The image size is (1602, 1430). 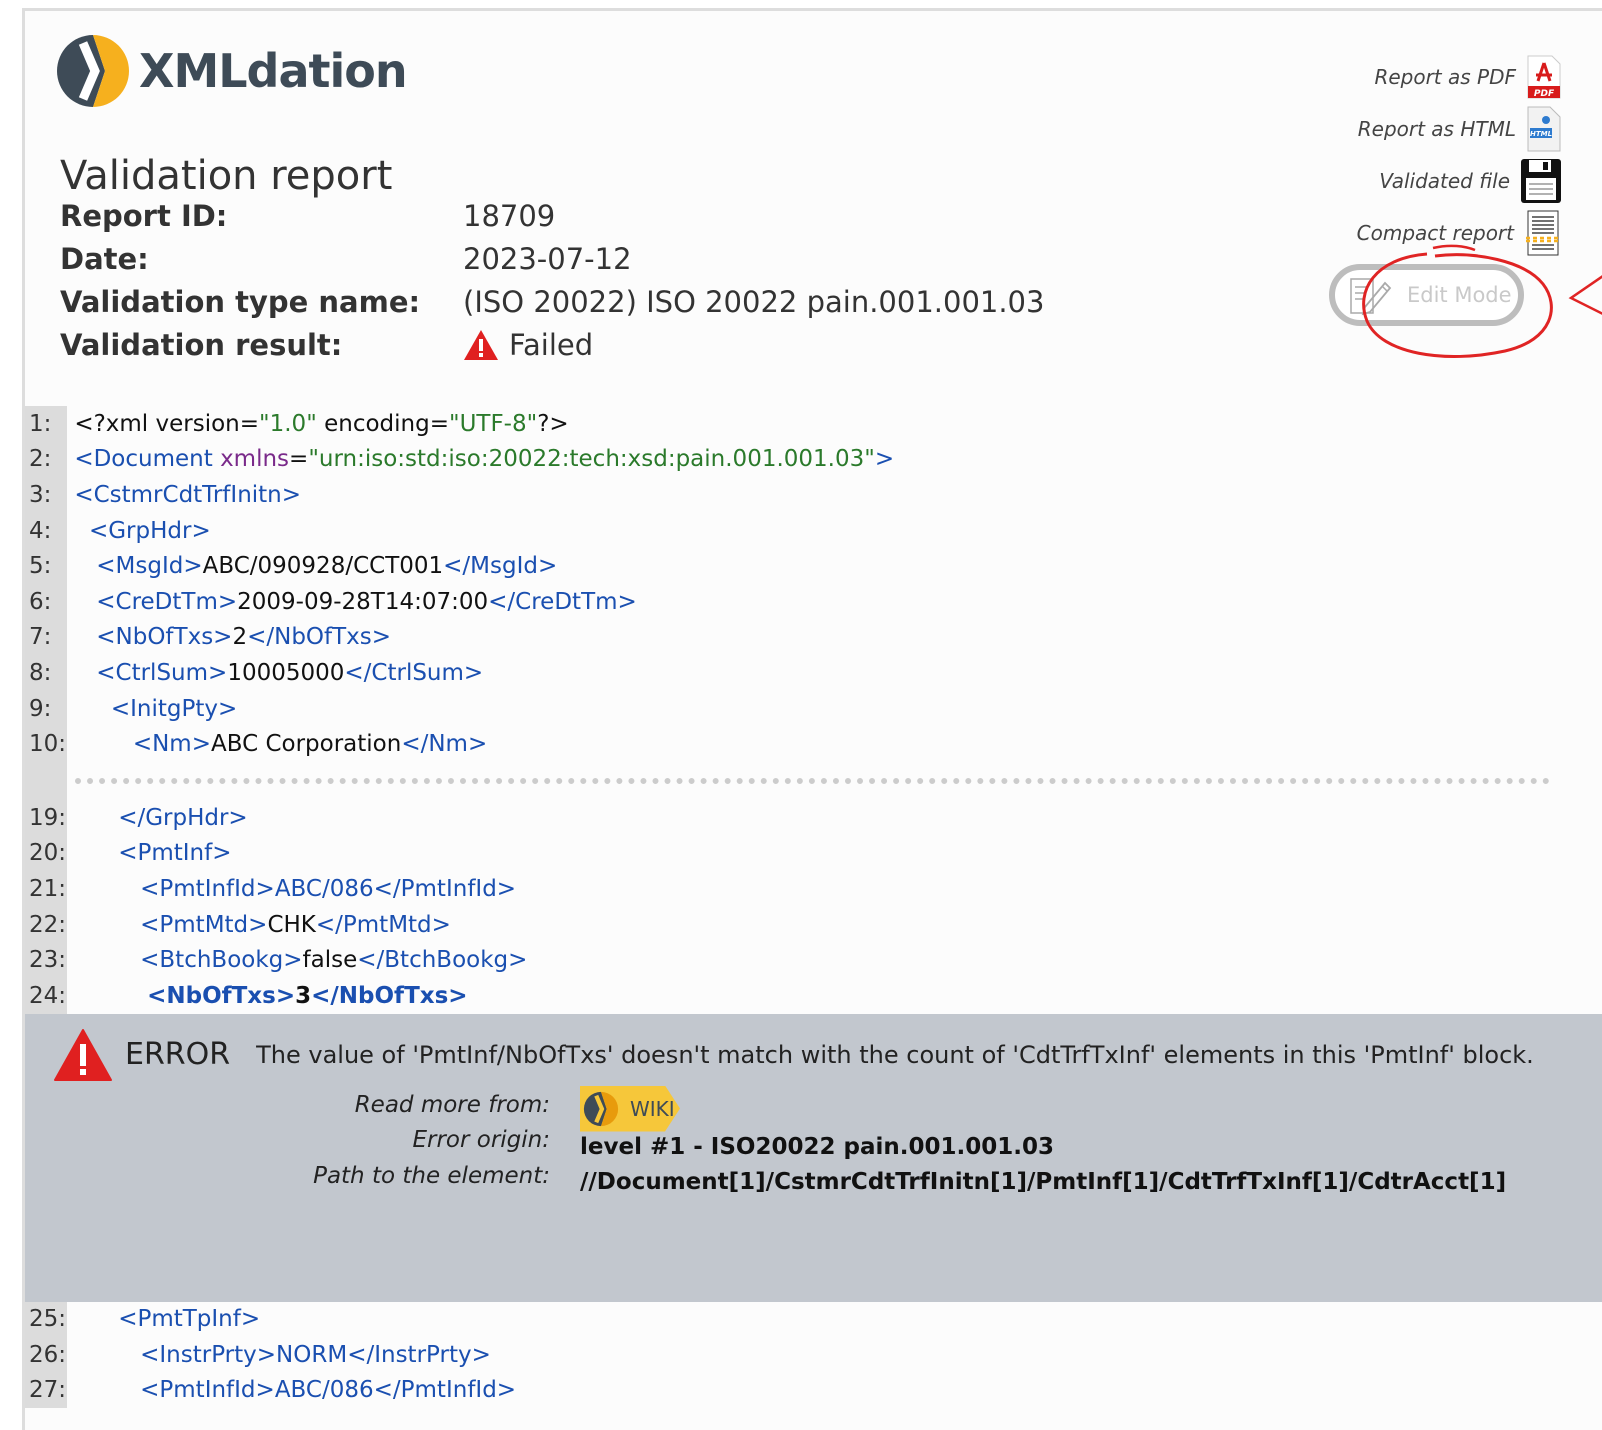 I want to click on line-content: <NbOfTxs>2</NbOfTxs>, so click(x=229, y=637).